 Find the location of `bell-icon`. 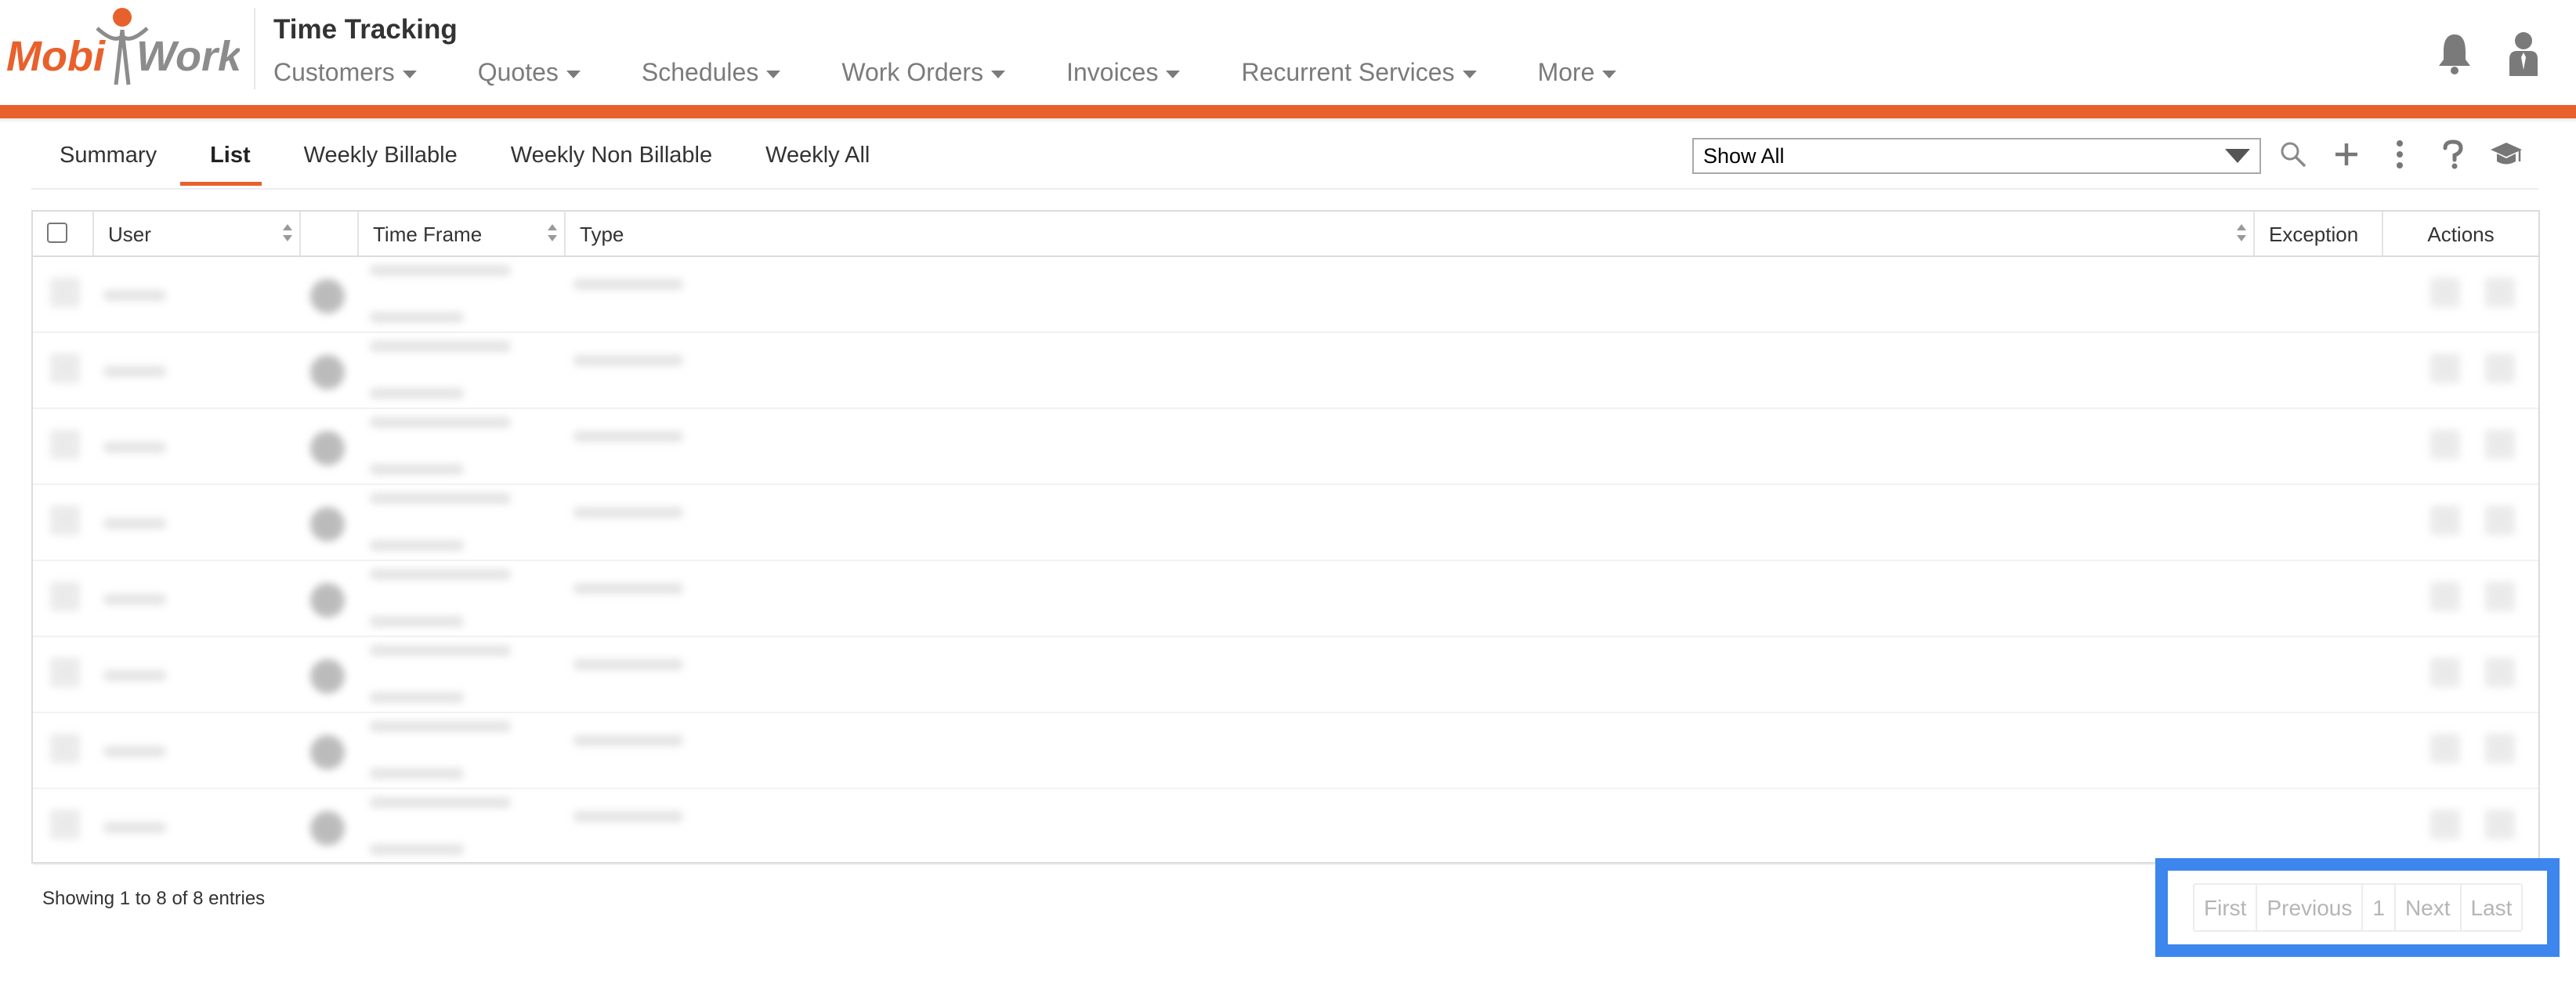

bell-icon is located at coordinates (2454, 53).